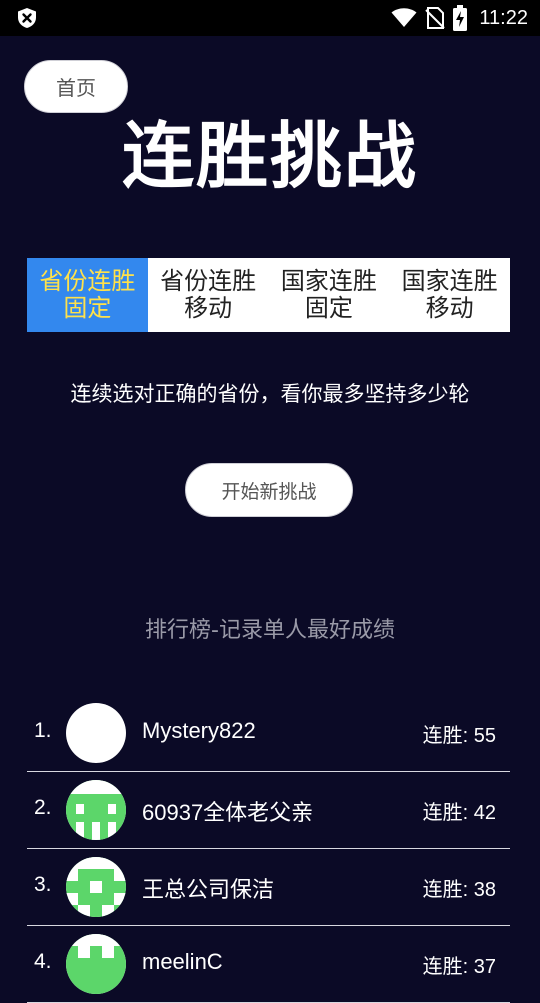 This screenshot has height=1003, width=540. What do you see at coordinates (43, 807) in the screenshot?
I see `rank-number: 2.` at bounding box center [43, 807].